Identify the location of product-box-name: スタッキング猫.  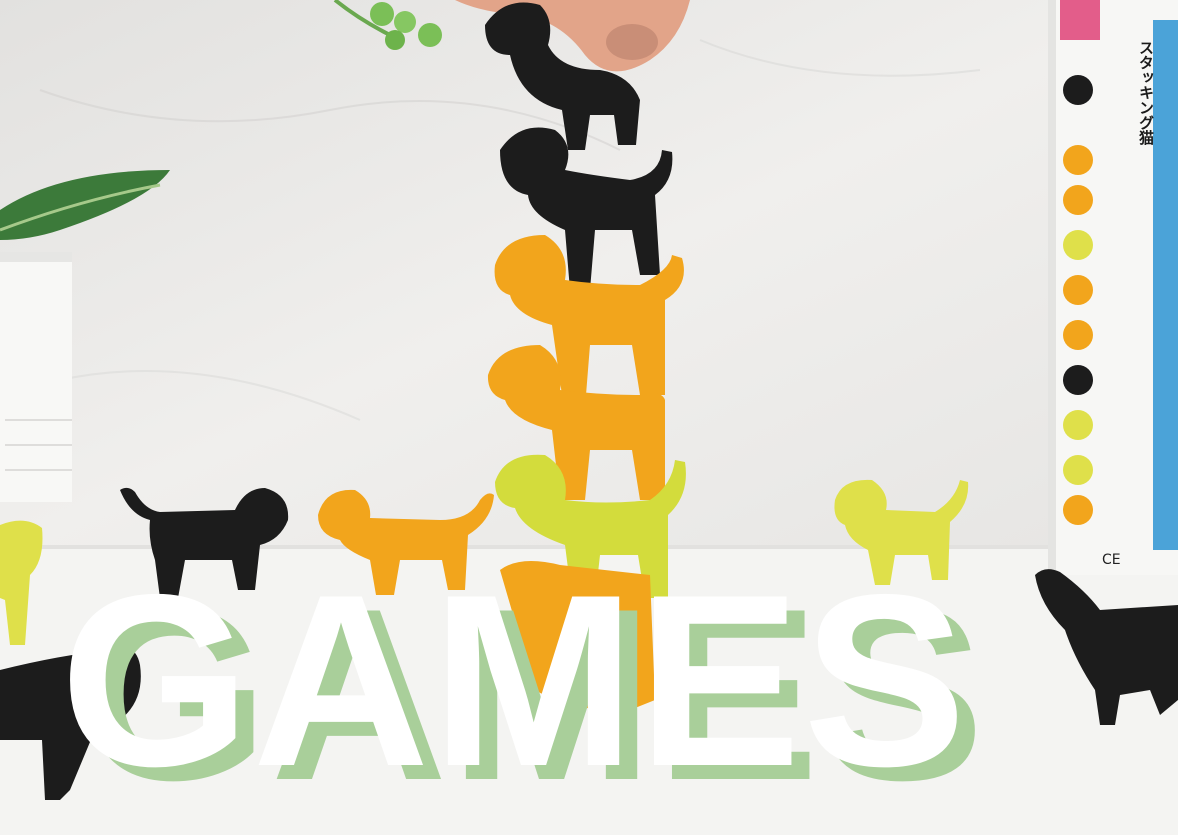
(1146, 92).